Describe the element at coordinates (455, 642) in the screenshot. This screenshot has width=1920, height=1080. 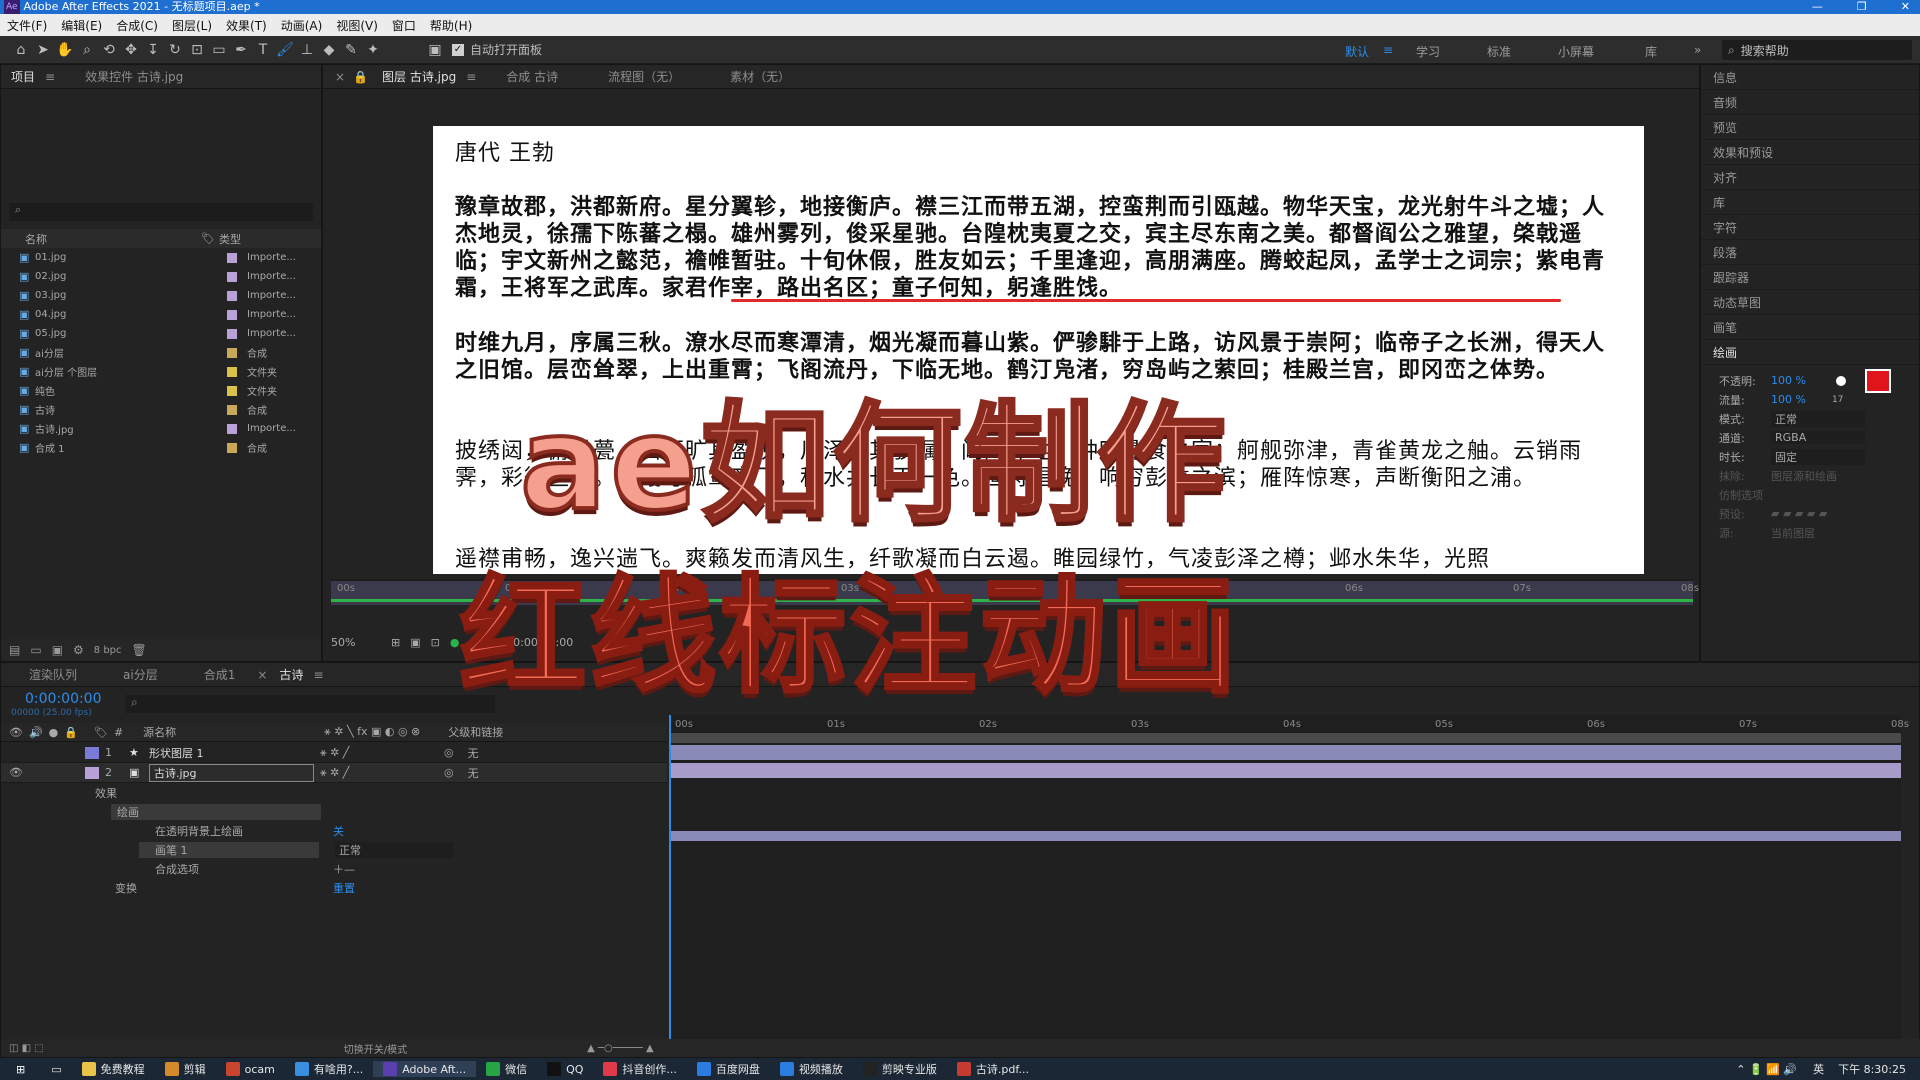
I see `mask-icon: ●` at that location.